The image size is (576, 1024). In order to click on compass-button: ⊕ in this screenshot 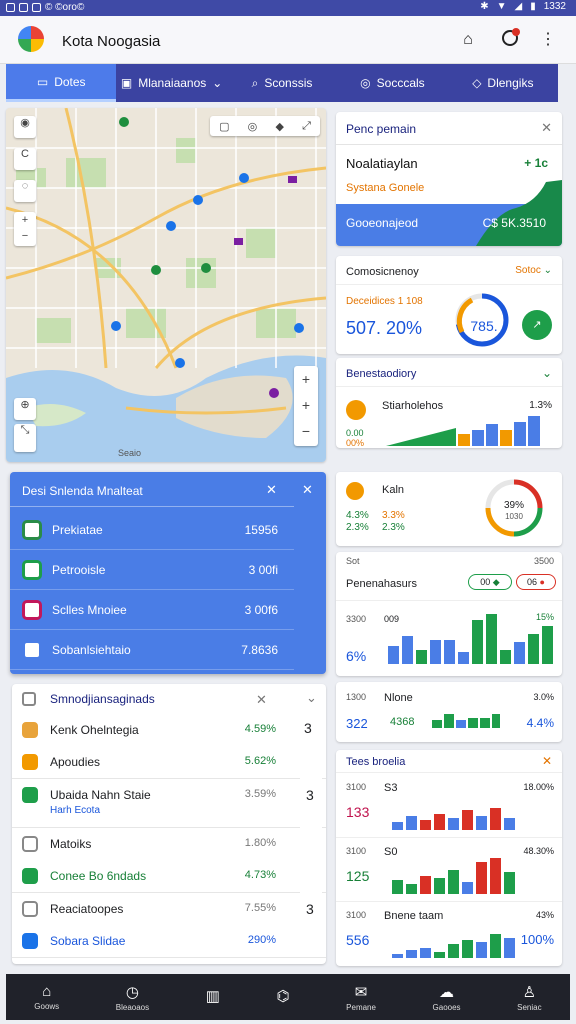, I will do `click(25, 409)`.